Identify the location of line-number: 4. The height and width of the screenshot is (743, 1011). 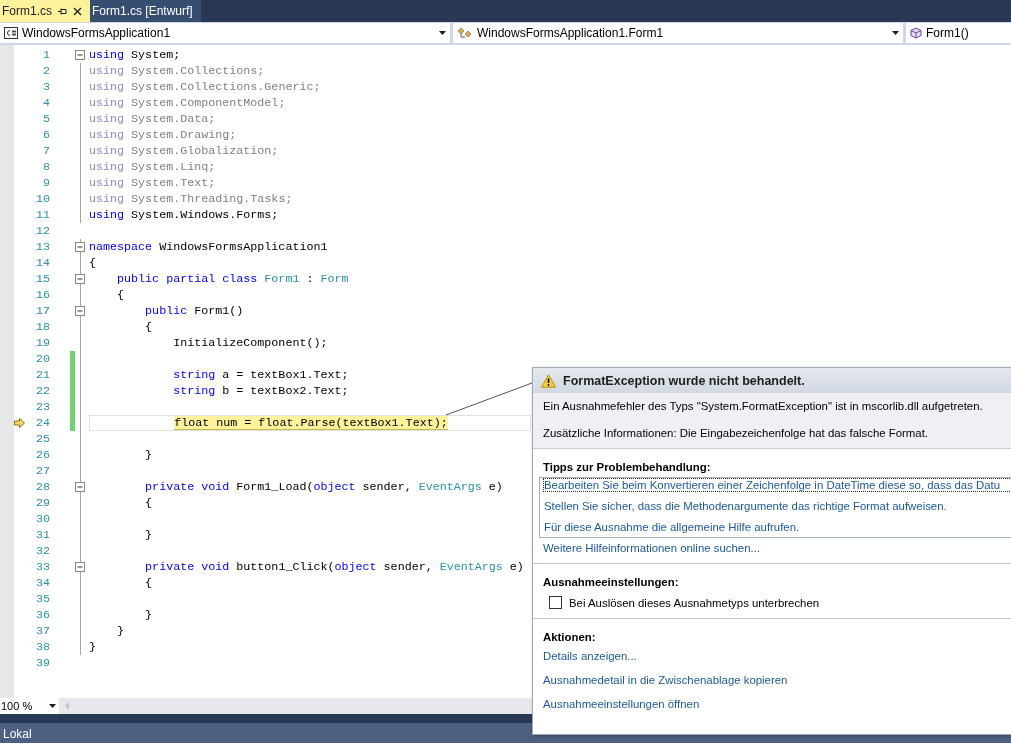
(46, 103).